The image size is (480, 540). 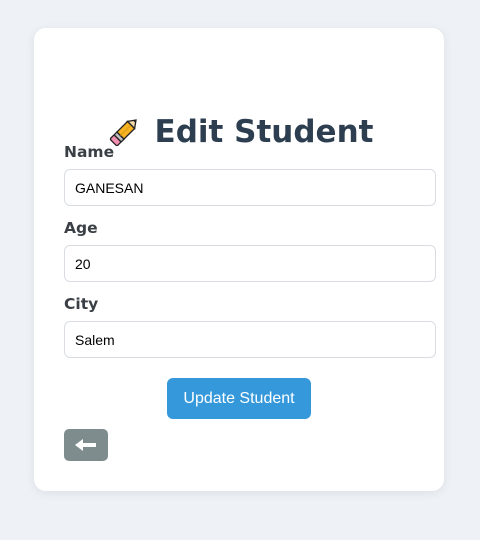 I want to click on age-label: Age, so click(x=81, y=228).